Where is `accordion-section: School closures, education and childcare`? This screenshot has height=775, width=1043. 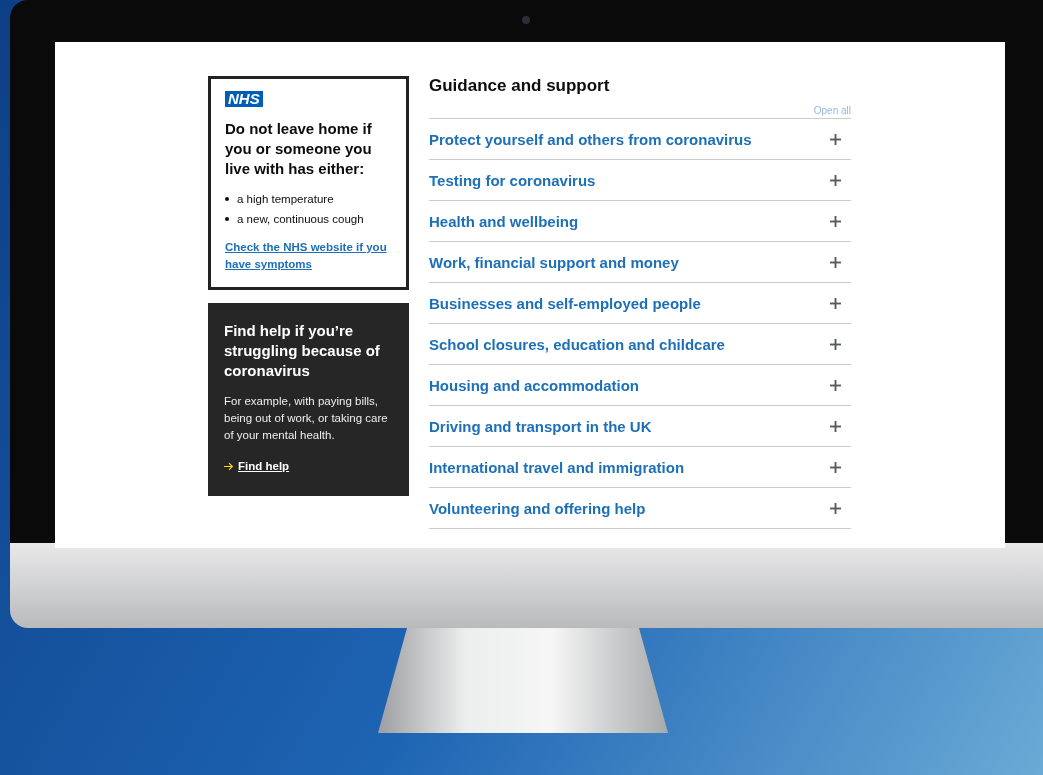 accordion-section: School closures, education and childcare is located at coordinates (640, 344).